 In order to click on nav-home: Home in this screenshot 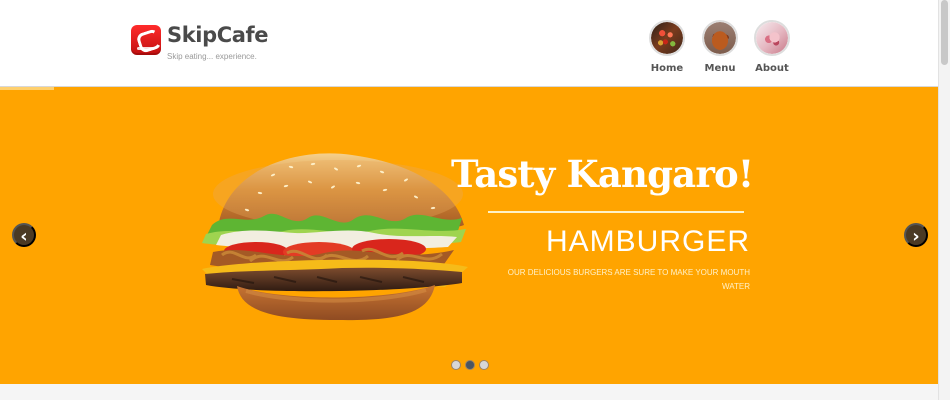, I will do `click(667, 47)`.